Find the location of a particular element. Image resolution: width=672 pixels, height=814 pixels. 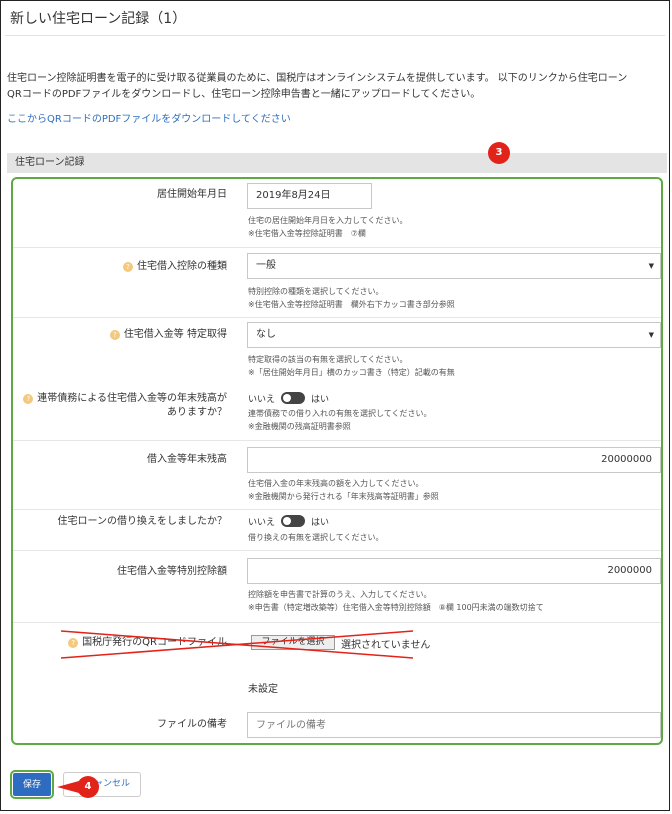

save-button: 保存 is located at coordinates (32, 784).